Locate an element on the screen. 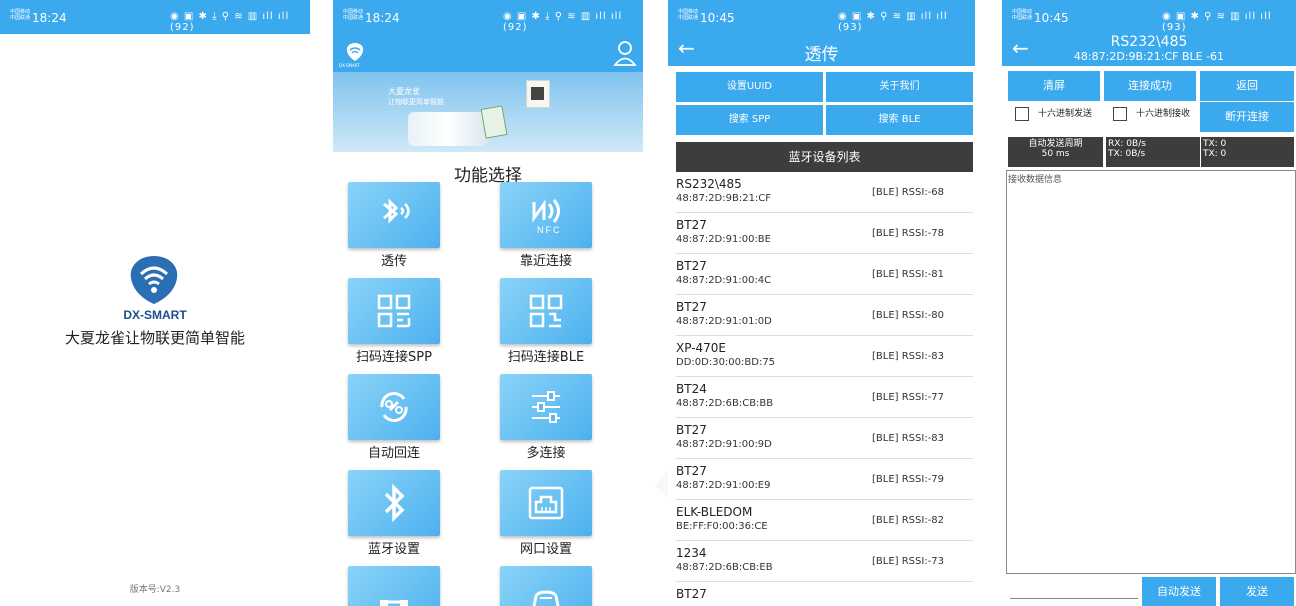 The width and height of the screenshot is (1296, 606). ethernet-port-icon is located at coordinates (546, 503).